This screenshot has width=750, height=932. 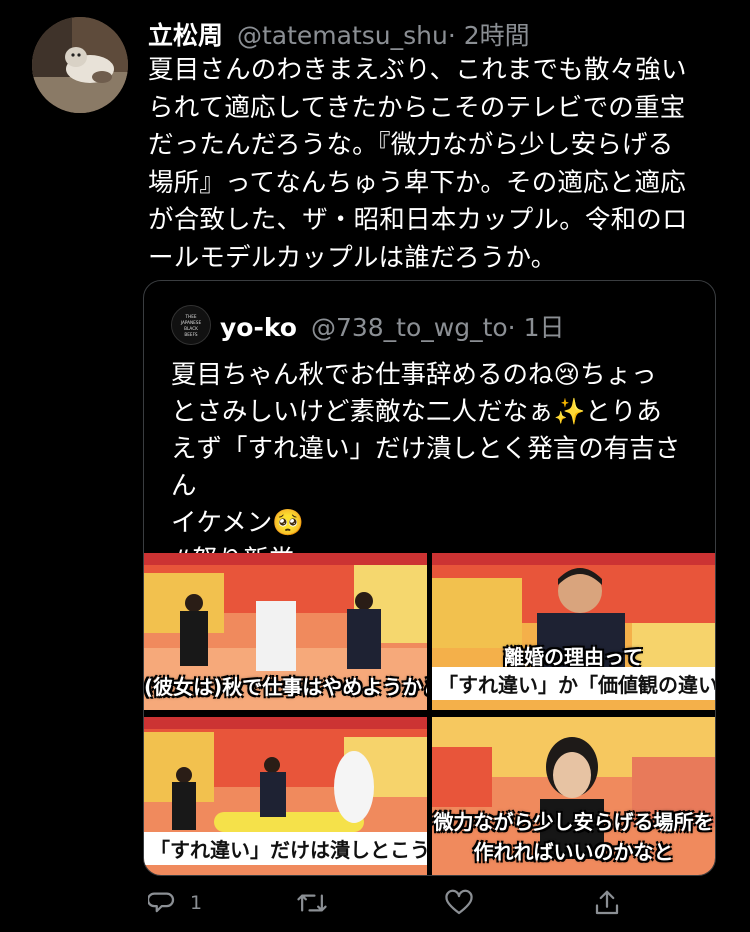 What do you see at coordinates (418, 220) in the screenshot?
I see `tweet-text-line: が合致した、ザ・昭和日本カップル。令和のロ` at bounding box center [418, 220].